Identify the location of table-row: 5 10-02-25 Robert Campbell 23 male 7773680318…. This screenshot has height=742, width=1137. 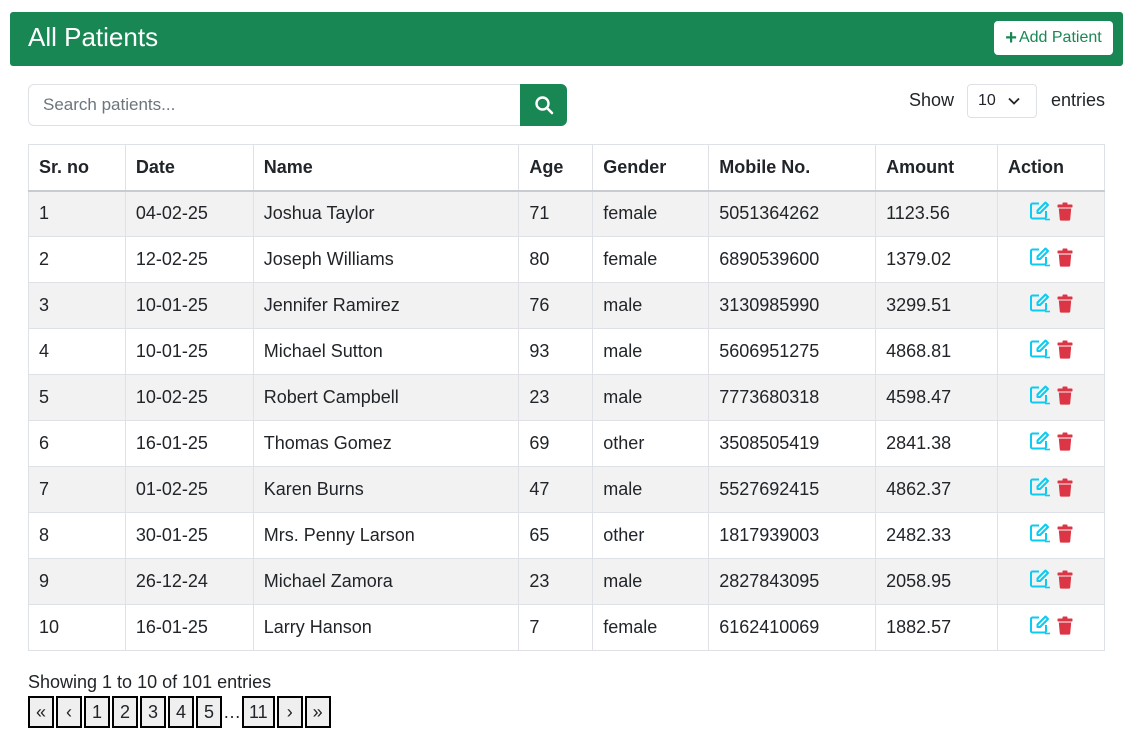
(566, 397).